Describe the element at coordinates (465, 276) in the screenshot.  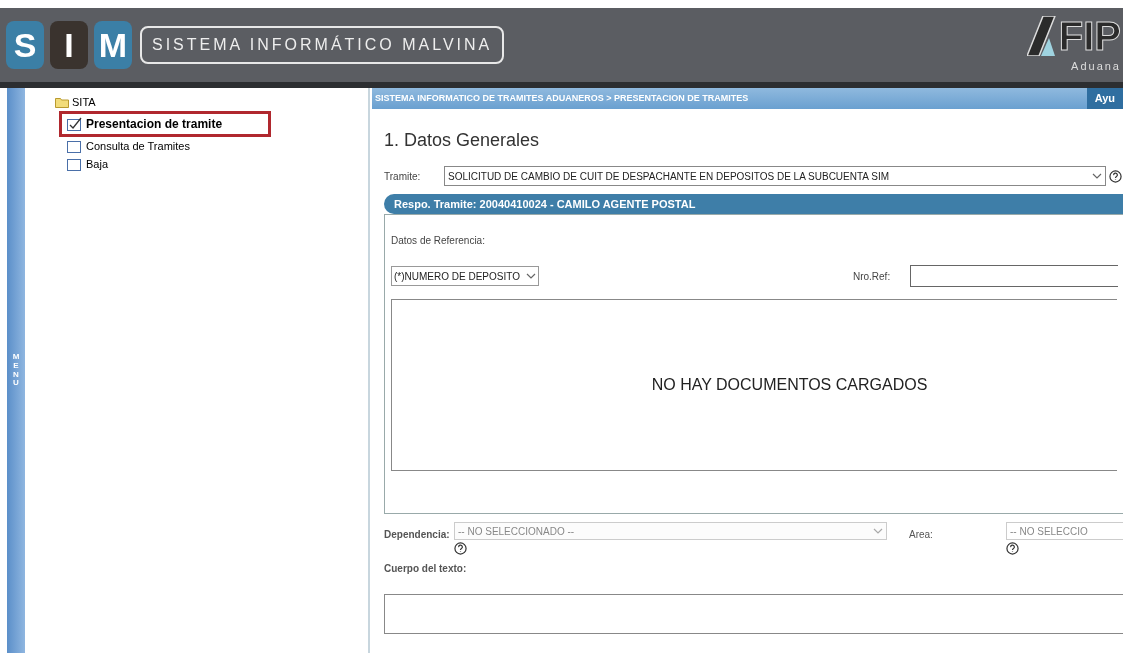
I see `reference-type-select: (*)NUMERO DE DEPOSITO` at that location.